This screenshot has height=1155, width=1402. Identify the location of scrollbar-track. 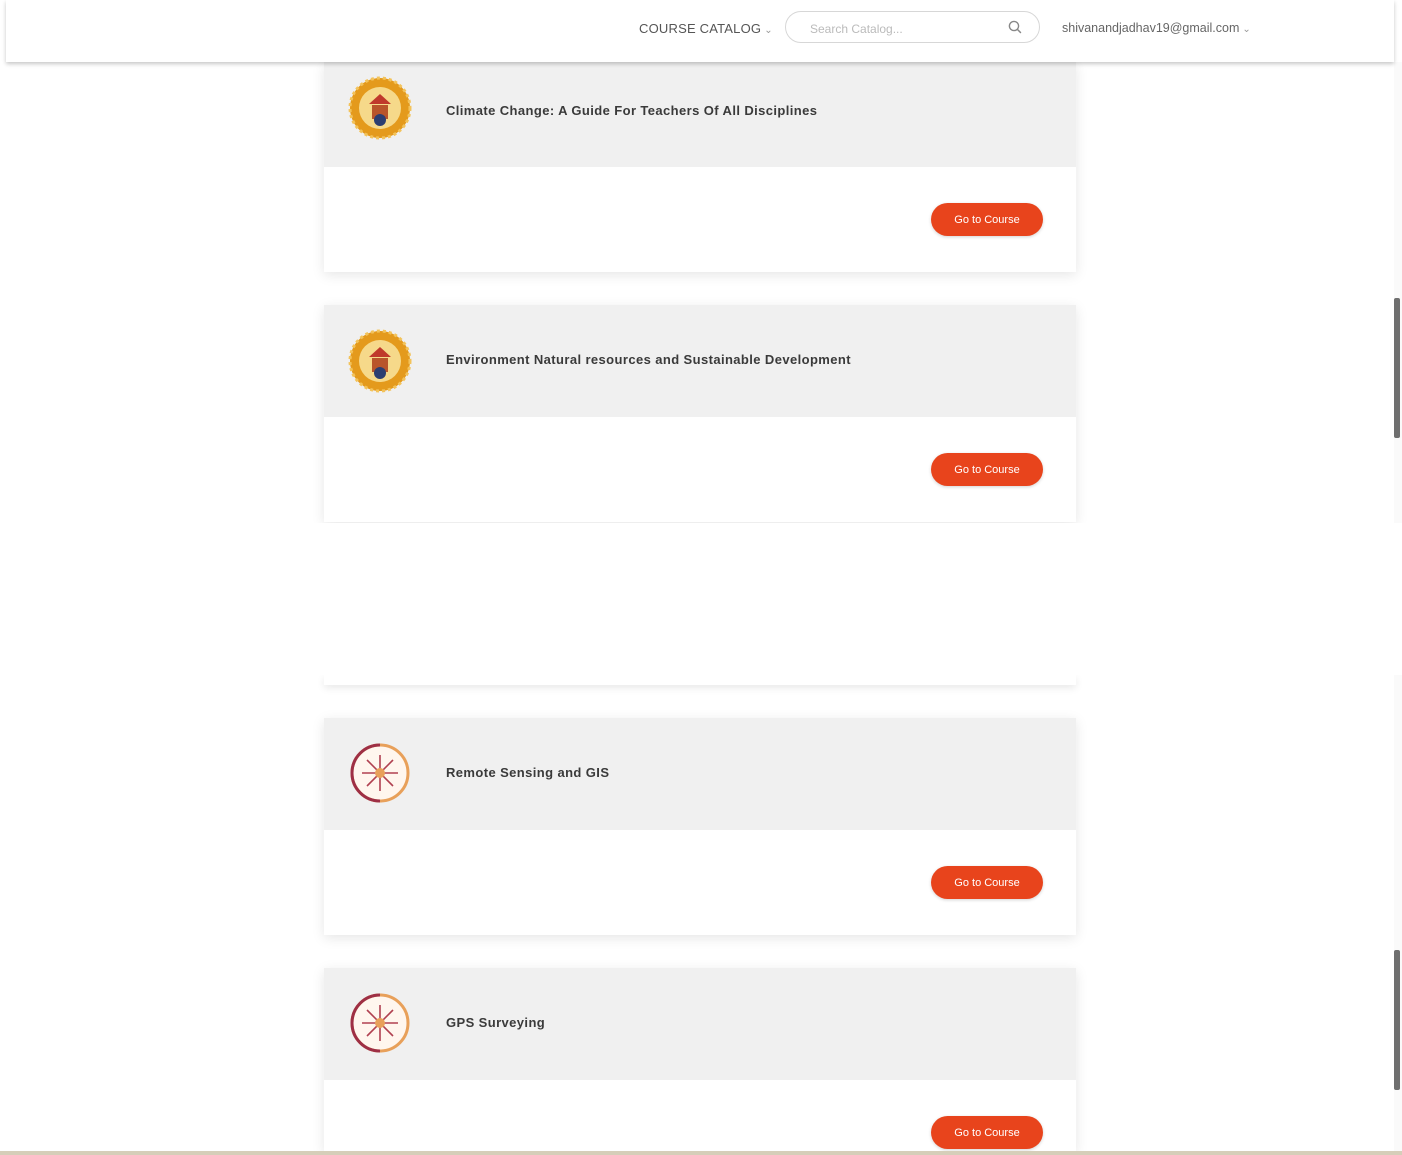
(1398, 292).